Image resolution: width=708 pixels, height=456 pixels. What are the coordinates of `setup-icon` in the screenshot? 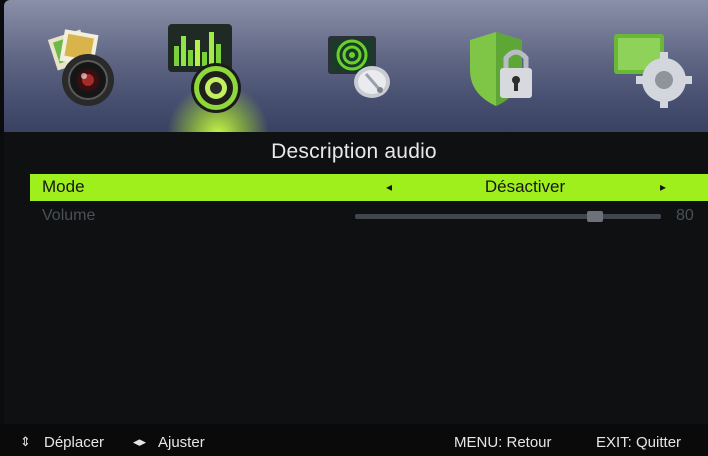 It's located at (653, 71).